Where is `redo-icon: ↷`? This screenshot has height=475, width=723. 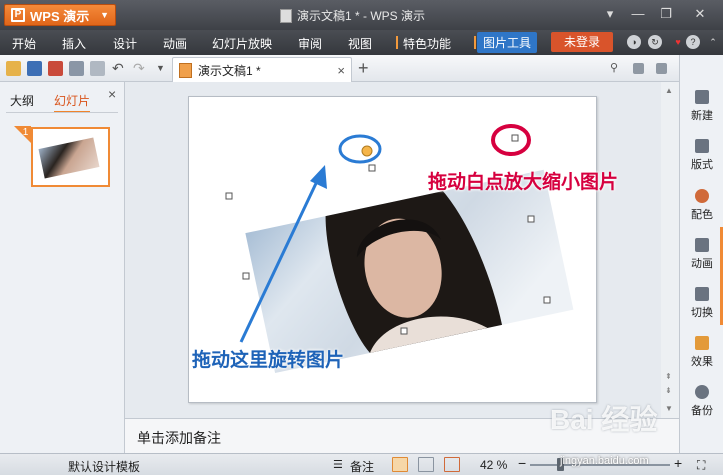 redo-icon: ↷ is located at coordinates (140, 68).